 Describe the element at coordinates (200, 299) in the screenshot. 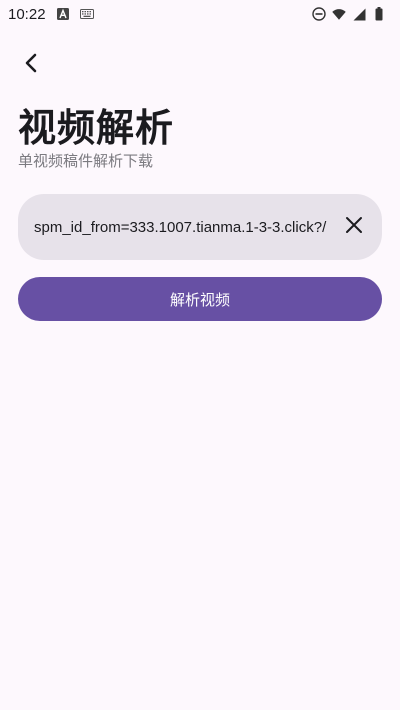

I see `parse-video-button: 解析视频` at that location.